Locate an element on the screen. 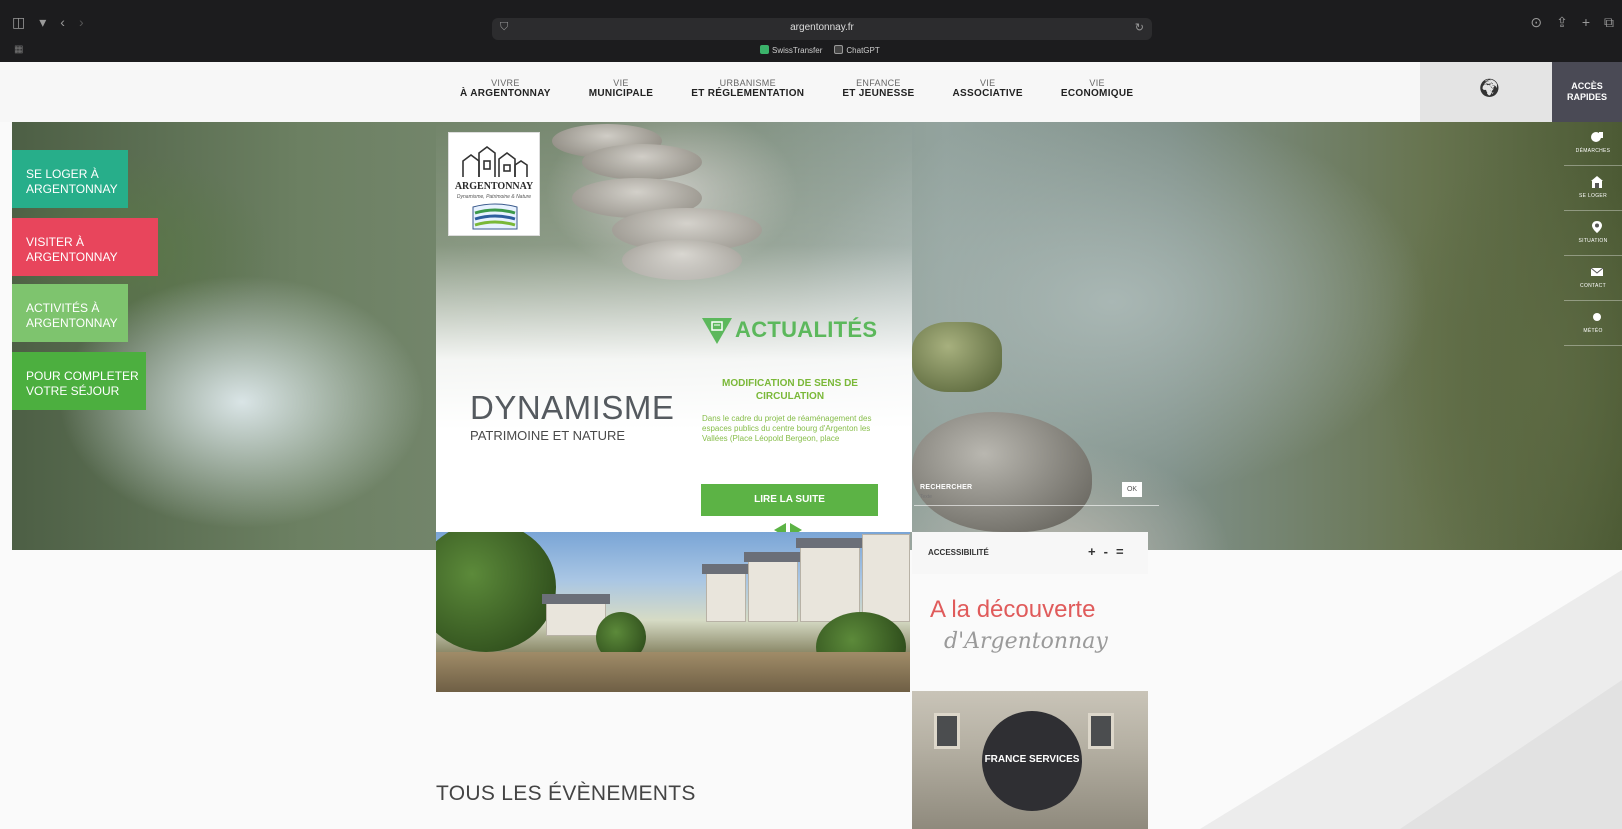  font-reset-button: = is located at coordinates (1120, 551).